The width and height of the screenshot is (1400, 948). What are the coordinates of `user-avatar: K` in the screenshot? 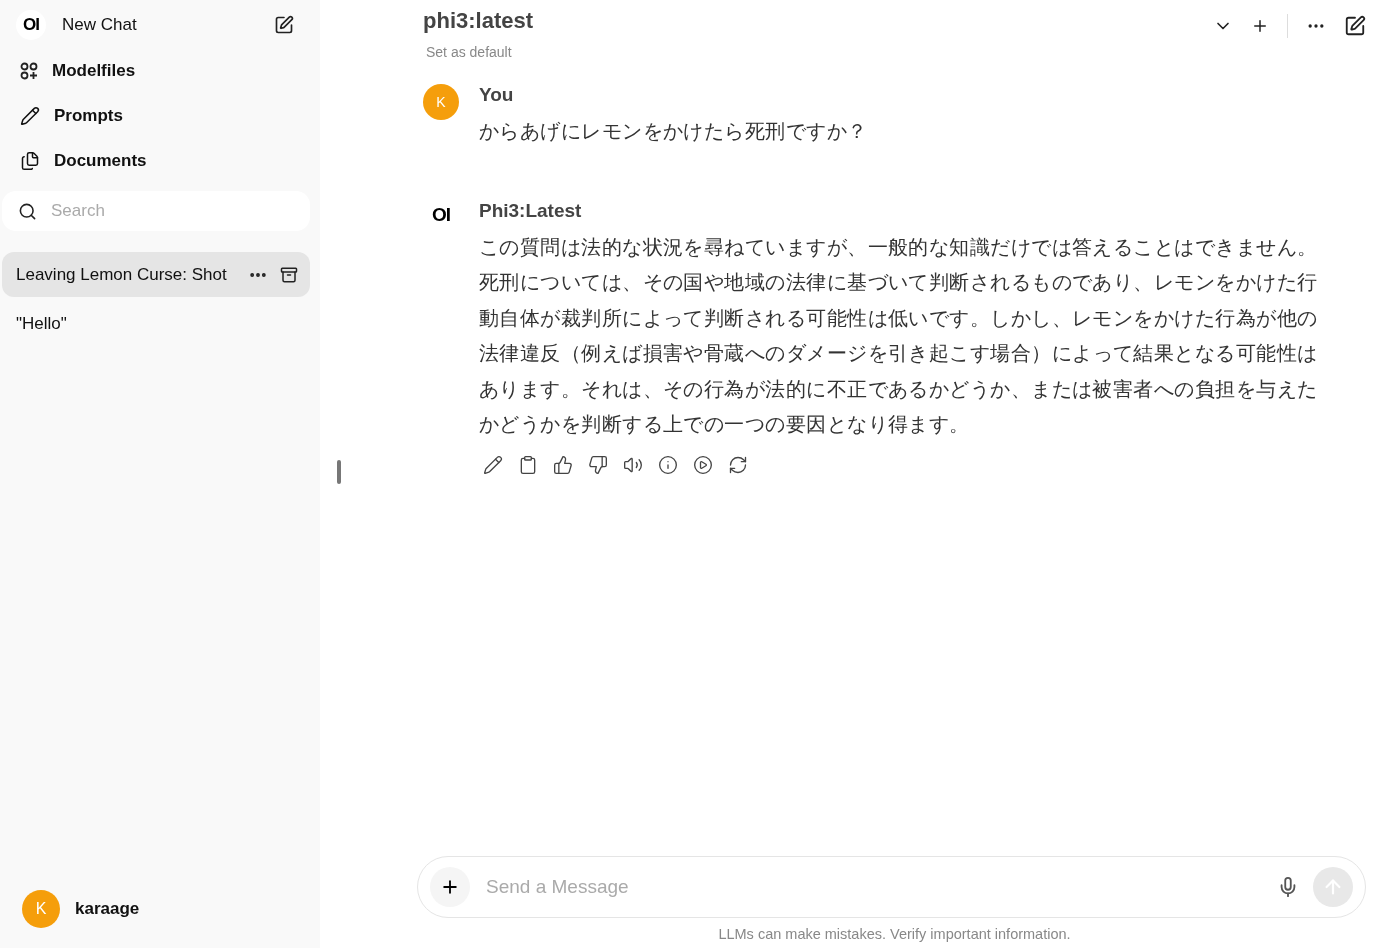 It's located at (441, 102).